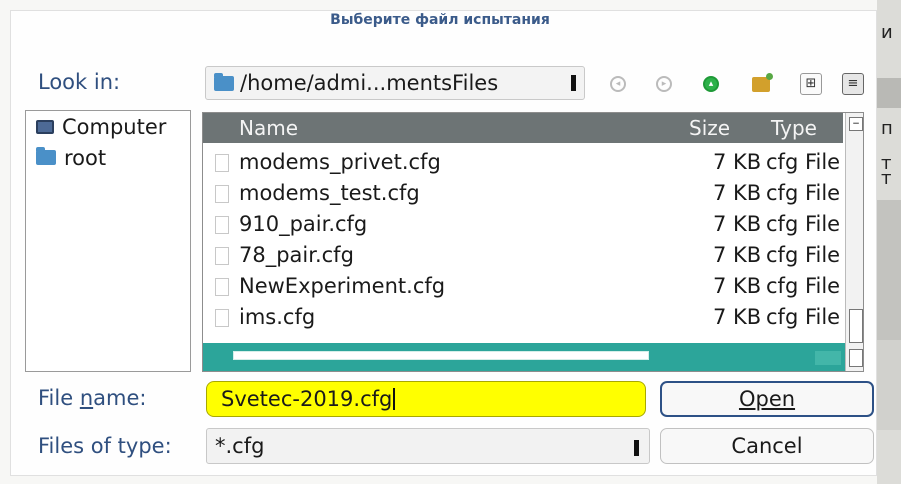  I want to click on new-folder-button, so click(761, 84).